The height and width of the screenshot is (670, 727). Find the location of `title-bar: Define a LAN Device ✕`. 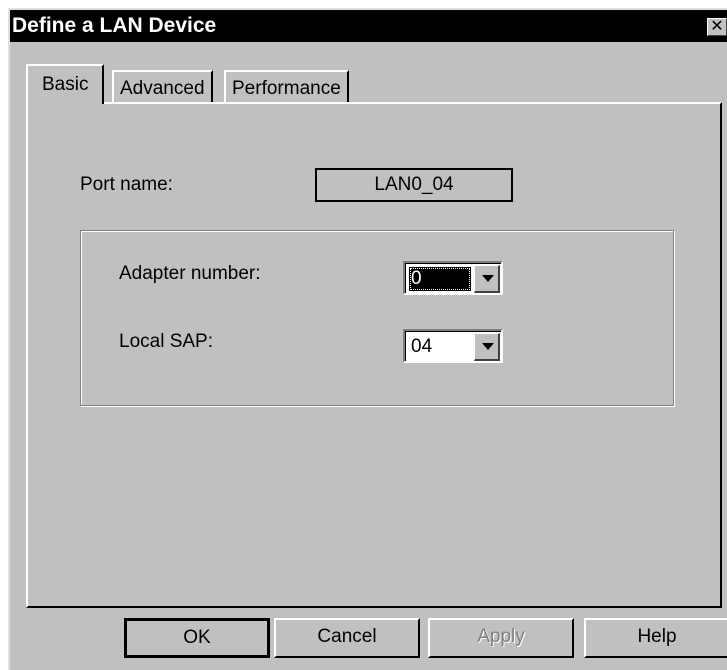

title-bar: Define a LAN Device ✕ is located at coordinates (368, 26).